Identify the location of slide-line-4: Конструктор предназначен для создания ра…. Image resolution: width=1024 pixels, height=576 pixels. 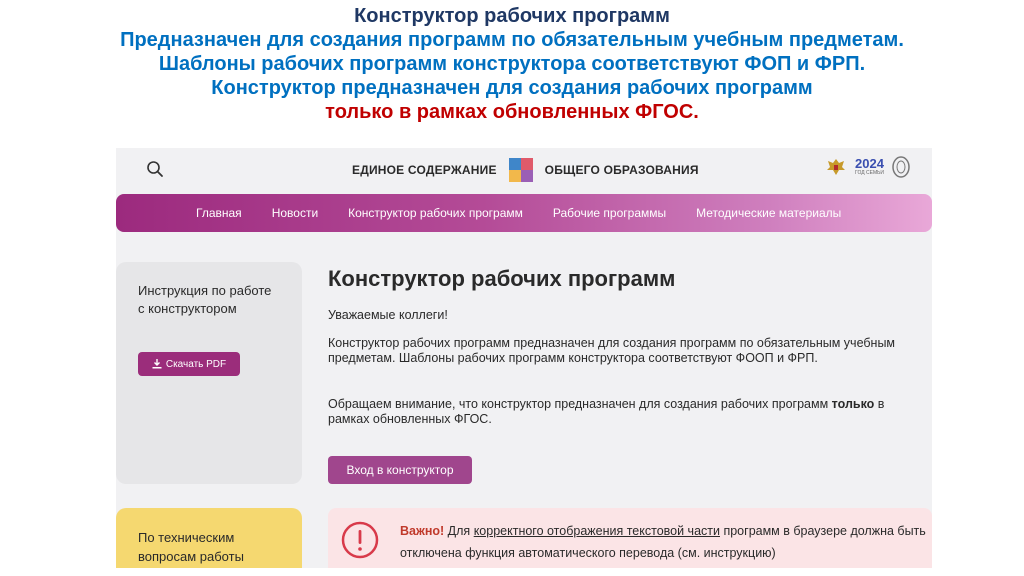
(512, 88).